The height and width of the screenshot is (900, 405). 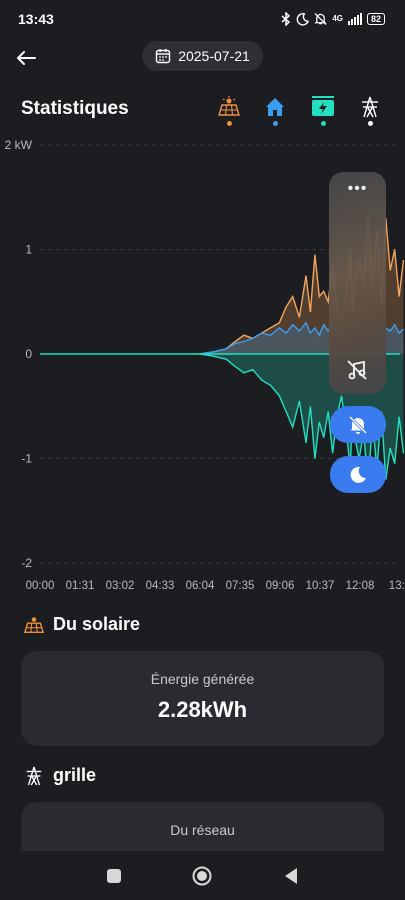 I want to click on tab-home, so click(x=275, y=113).